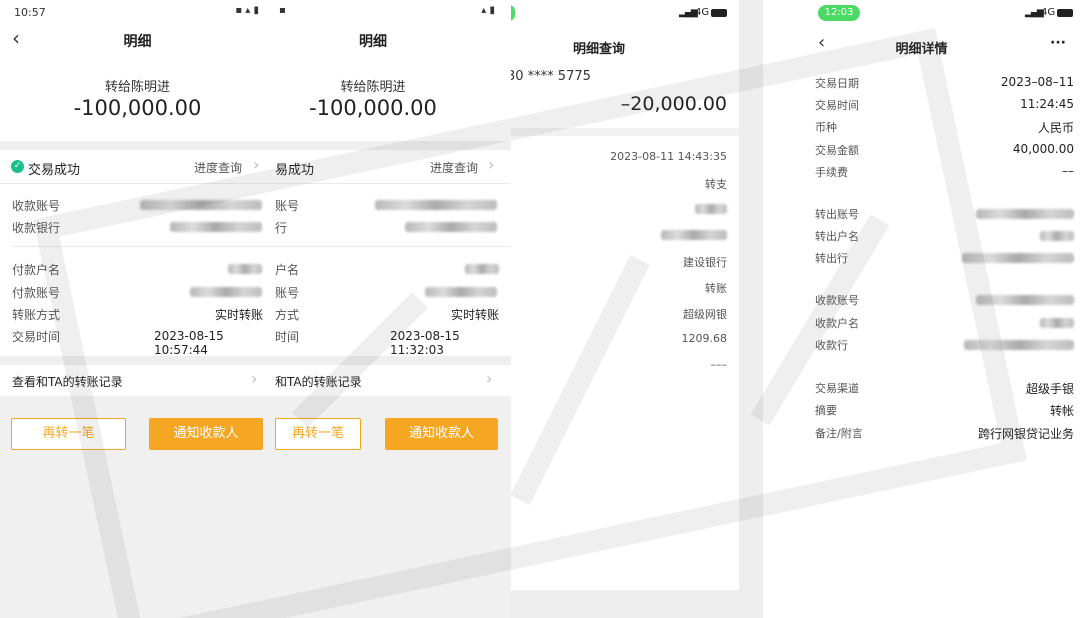 This screenshot has width=1080, height=618. I want to click on payer-account-label: 付款账号, so click(36, 293).